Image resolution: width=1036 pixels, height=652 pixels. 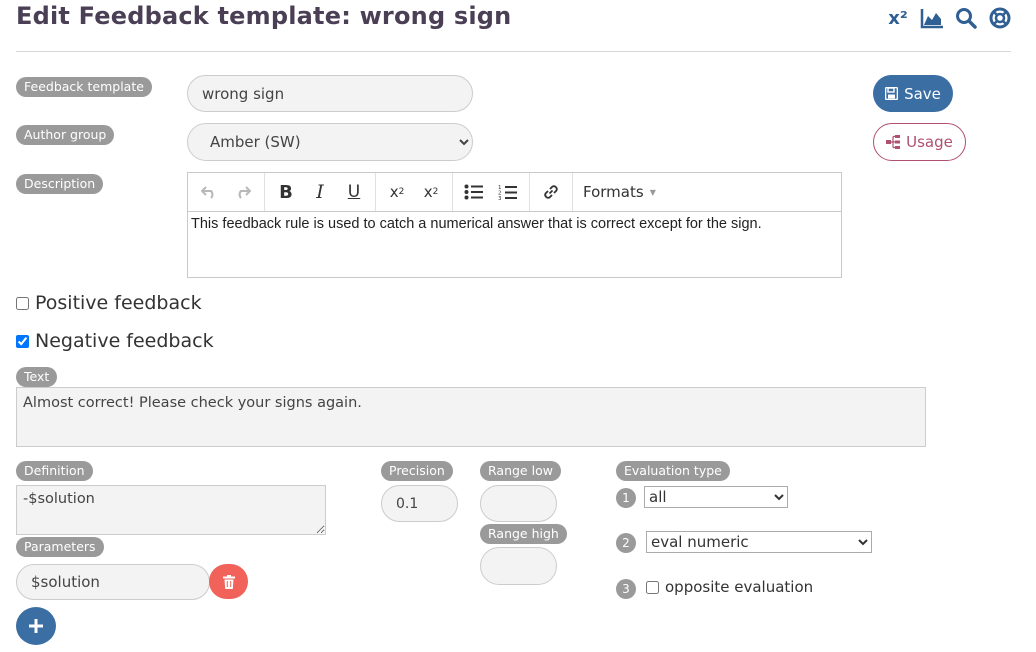 What do you see at coordinates (22, 303) in the screenshot?
I see `positive-feedback-checkbox` at bounding box center [22, 303].